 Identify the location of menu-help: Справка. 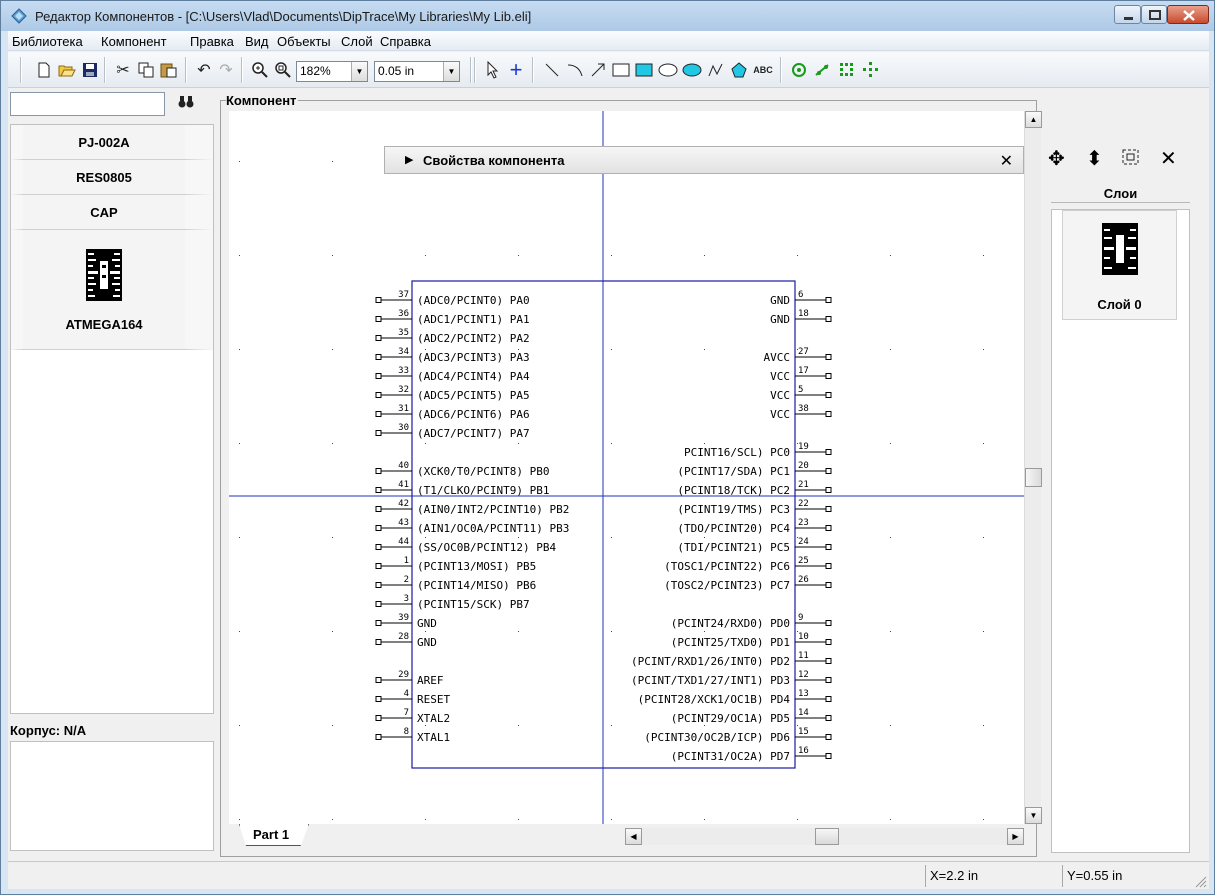
(405, 41).